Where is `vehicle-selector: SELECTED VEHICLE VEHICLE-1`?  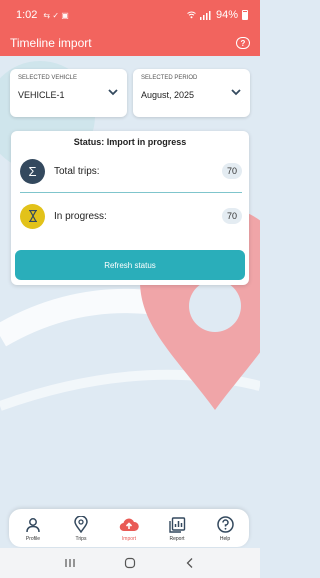
vehicle-selector: SELECTED VEHICLE VEHICLE-1 is located at coordinates (68, 93).